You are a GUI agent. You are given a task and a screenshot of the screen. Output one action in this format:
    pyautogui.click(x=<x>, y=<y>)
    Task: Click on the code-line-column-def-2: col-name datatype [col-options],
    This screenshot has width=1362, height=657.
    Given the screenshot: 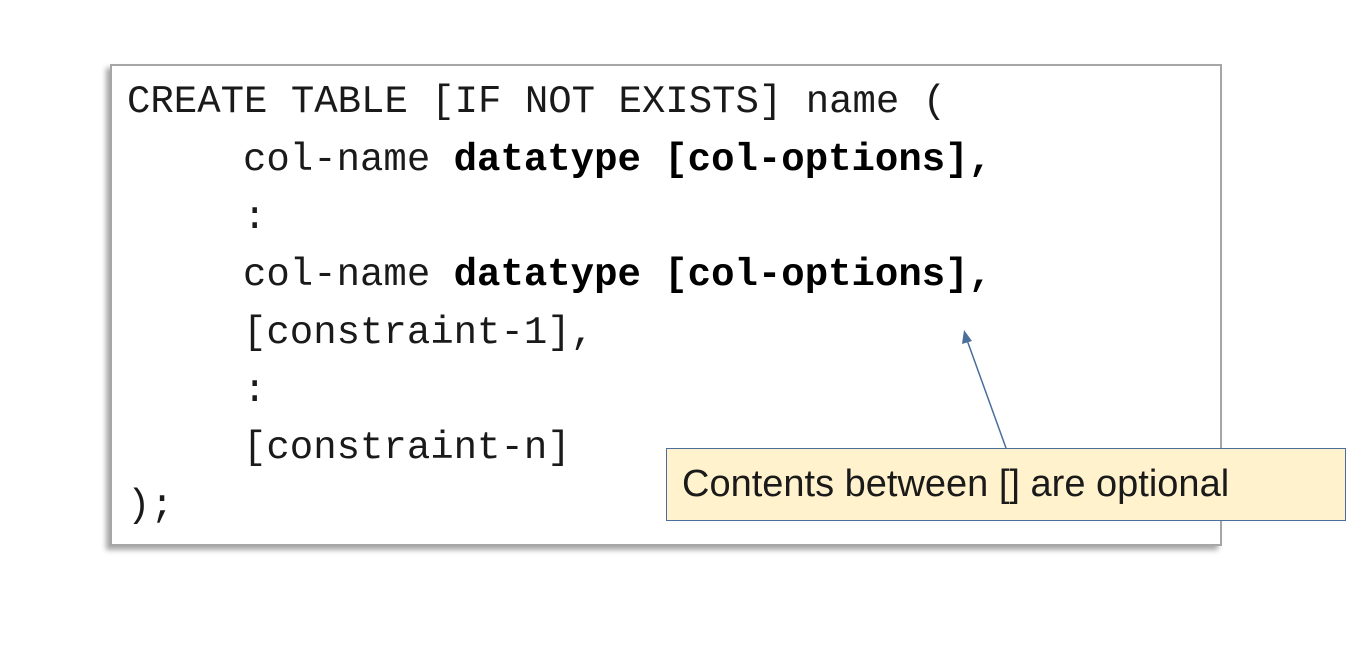 What is the action you would take?
    pyautogui.click(x=617, y=275)
    